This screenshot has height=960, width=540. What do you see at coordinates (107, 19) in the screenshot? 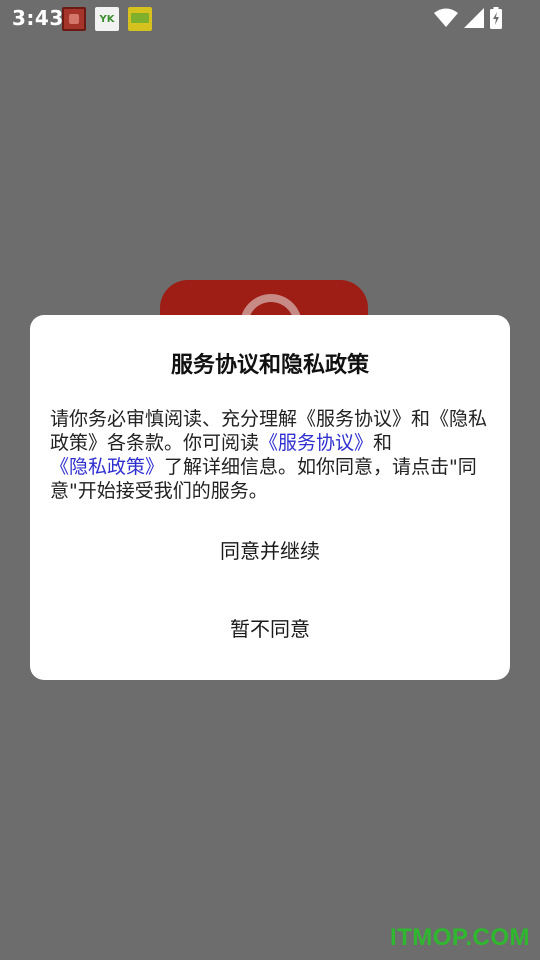
I see `yk-app-icon: YK` at bounding box center [107, 19].